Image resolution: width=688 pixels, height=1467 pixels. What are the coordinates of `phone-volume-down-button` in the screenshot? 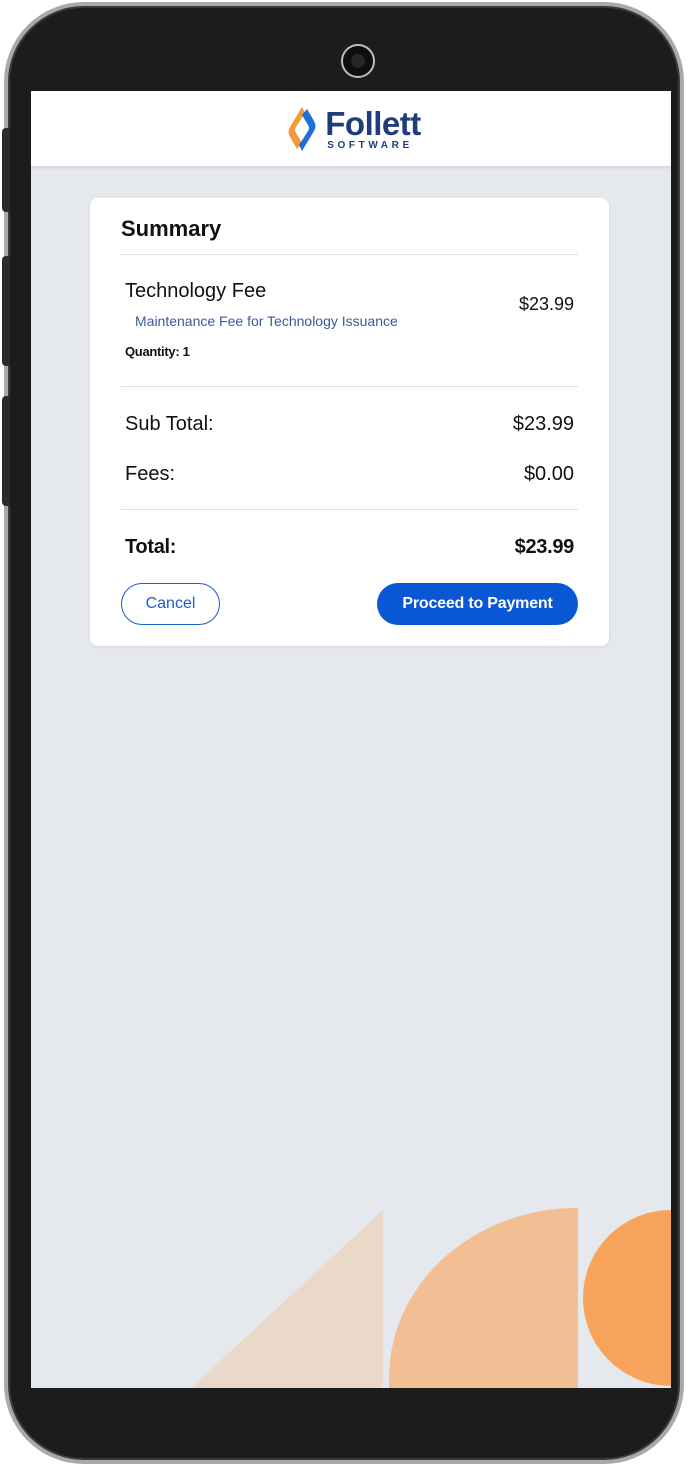 It's located at (6, 451).